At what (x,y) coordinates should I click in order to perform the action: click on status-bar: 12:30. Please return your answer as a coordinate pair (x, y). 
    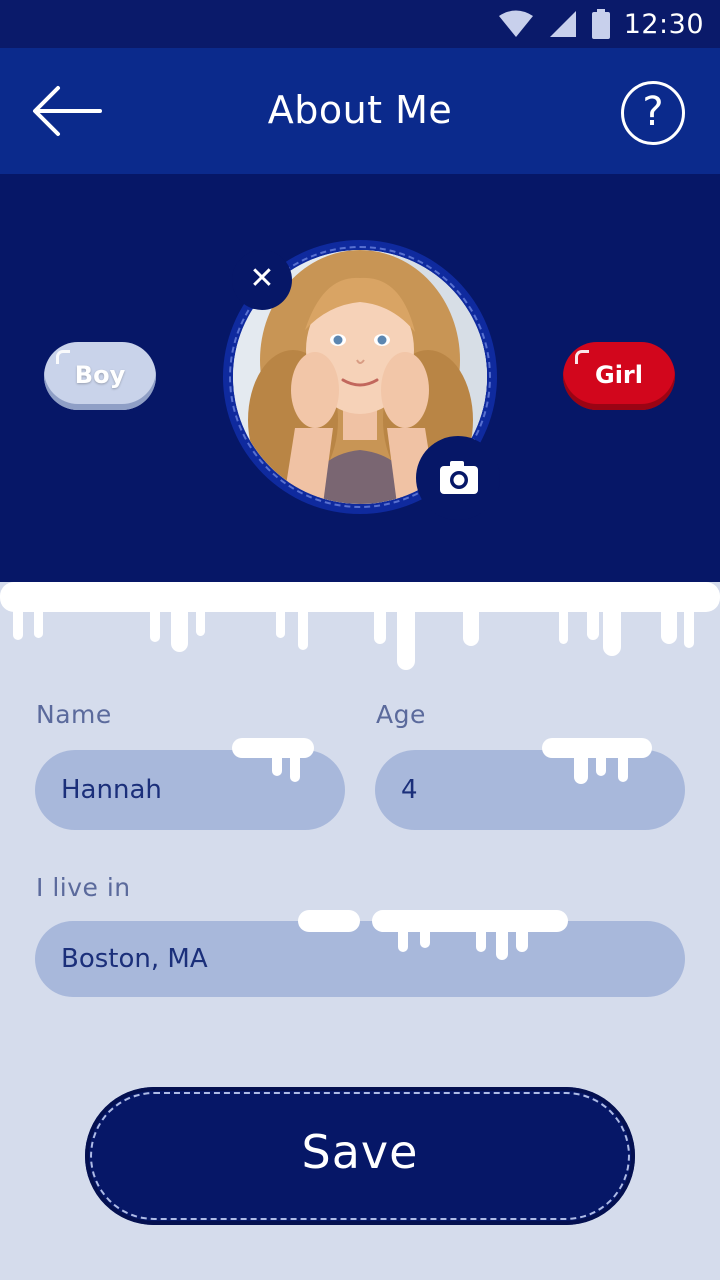
    Looking at the image, I should click on (360, 24).